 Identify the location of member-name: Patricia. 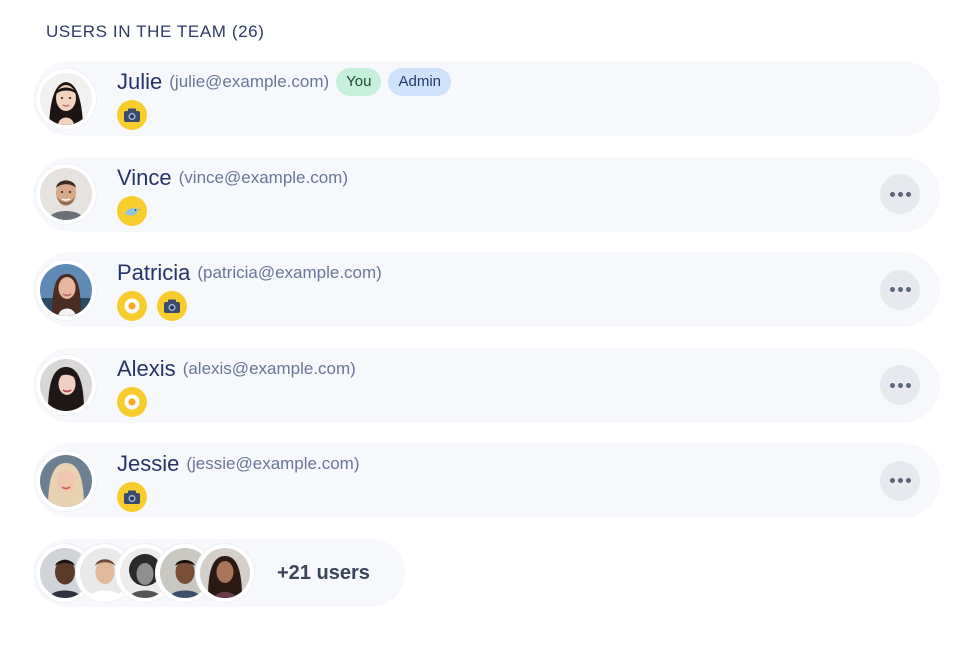
(154, 272).